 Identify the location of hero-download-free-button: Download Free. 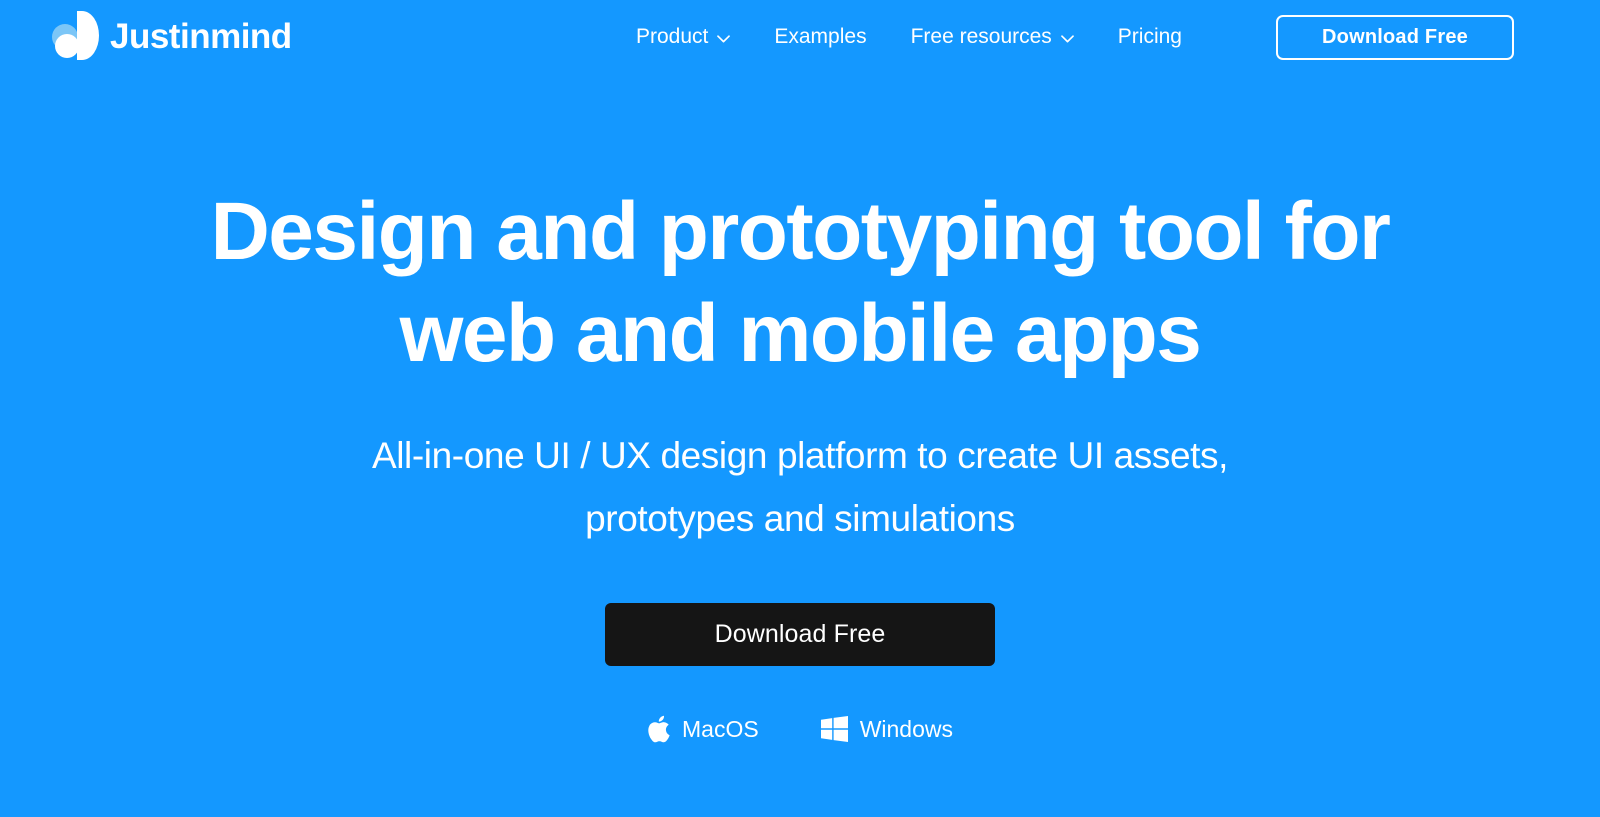
(800, 634).